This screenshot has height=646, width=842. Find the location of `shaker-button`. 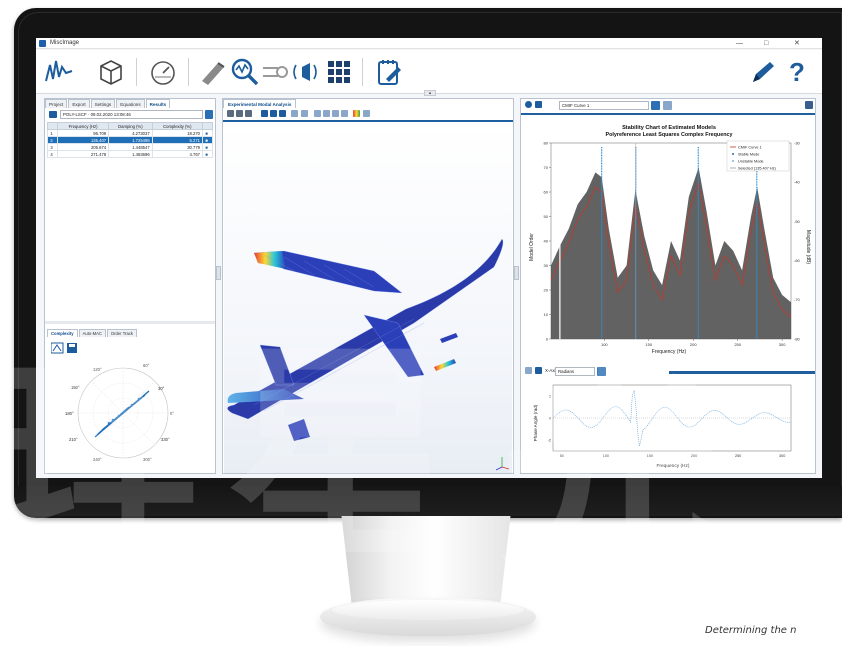

shaker-button is located at coordinates (305, 72).